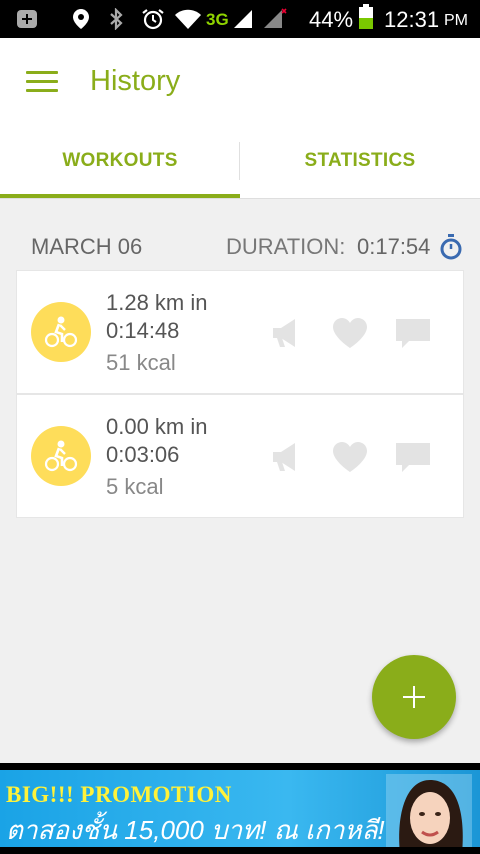 This screenshot has height=854, width=480. What do you see at coordinates (412, 19) in the screenshot?
I see `clock-time: 12:31` at bounding box center [412, 19].